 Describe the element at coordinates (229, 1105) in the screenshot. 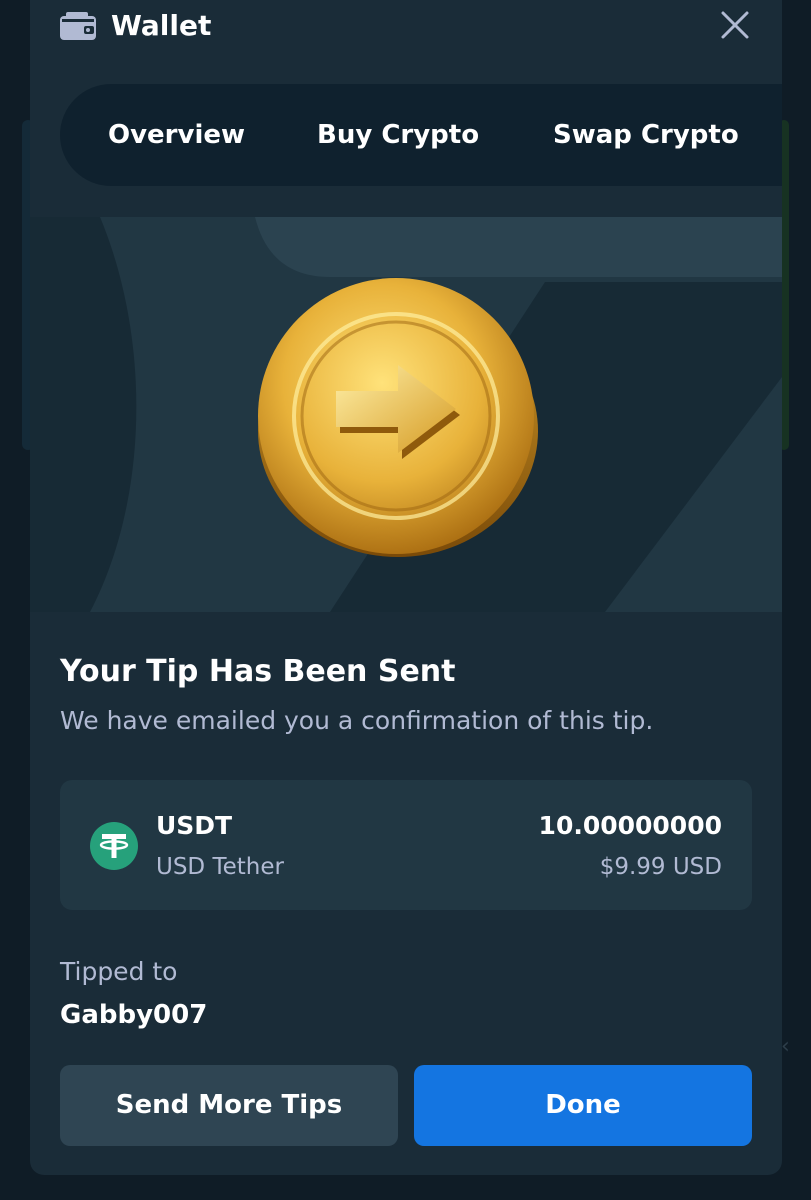

I see `send-more-tips-button: Send More Tips` at that location.